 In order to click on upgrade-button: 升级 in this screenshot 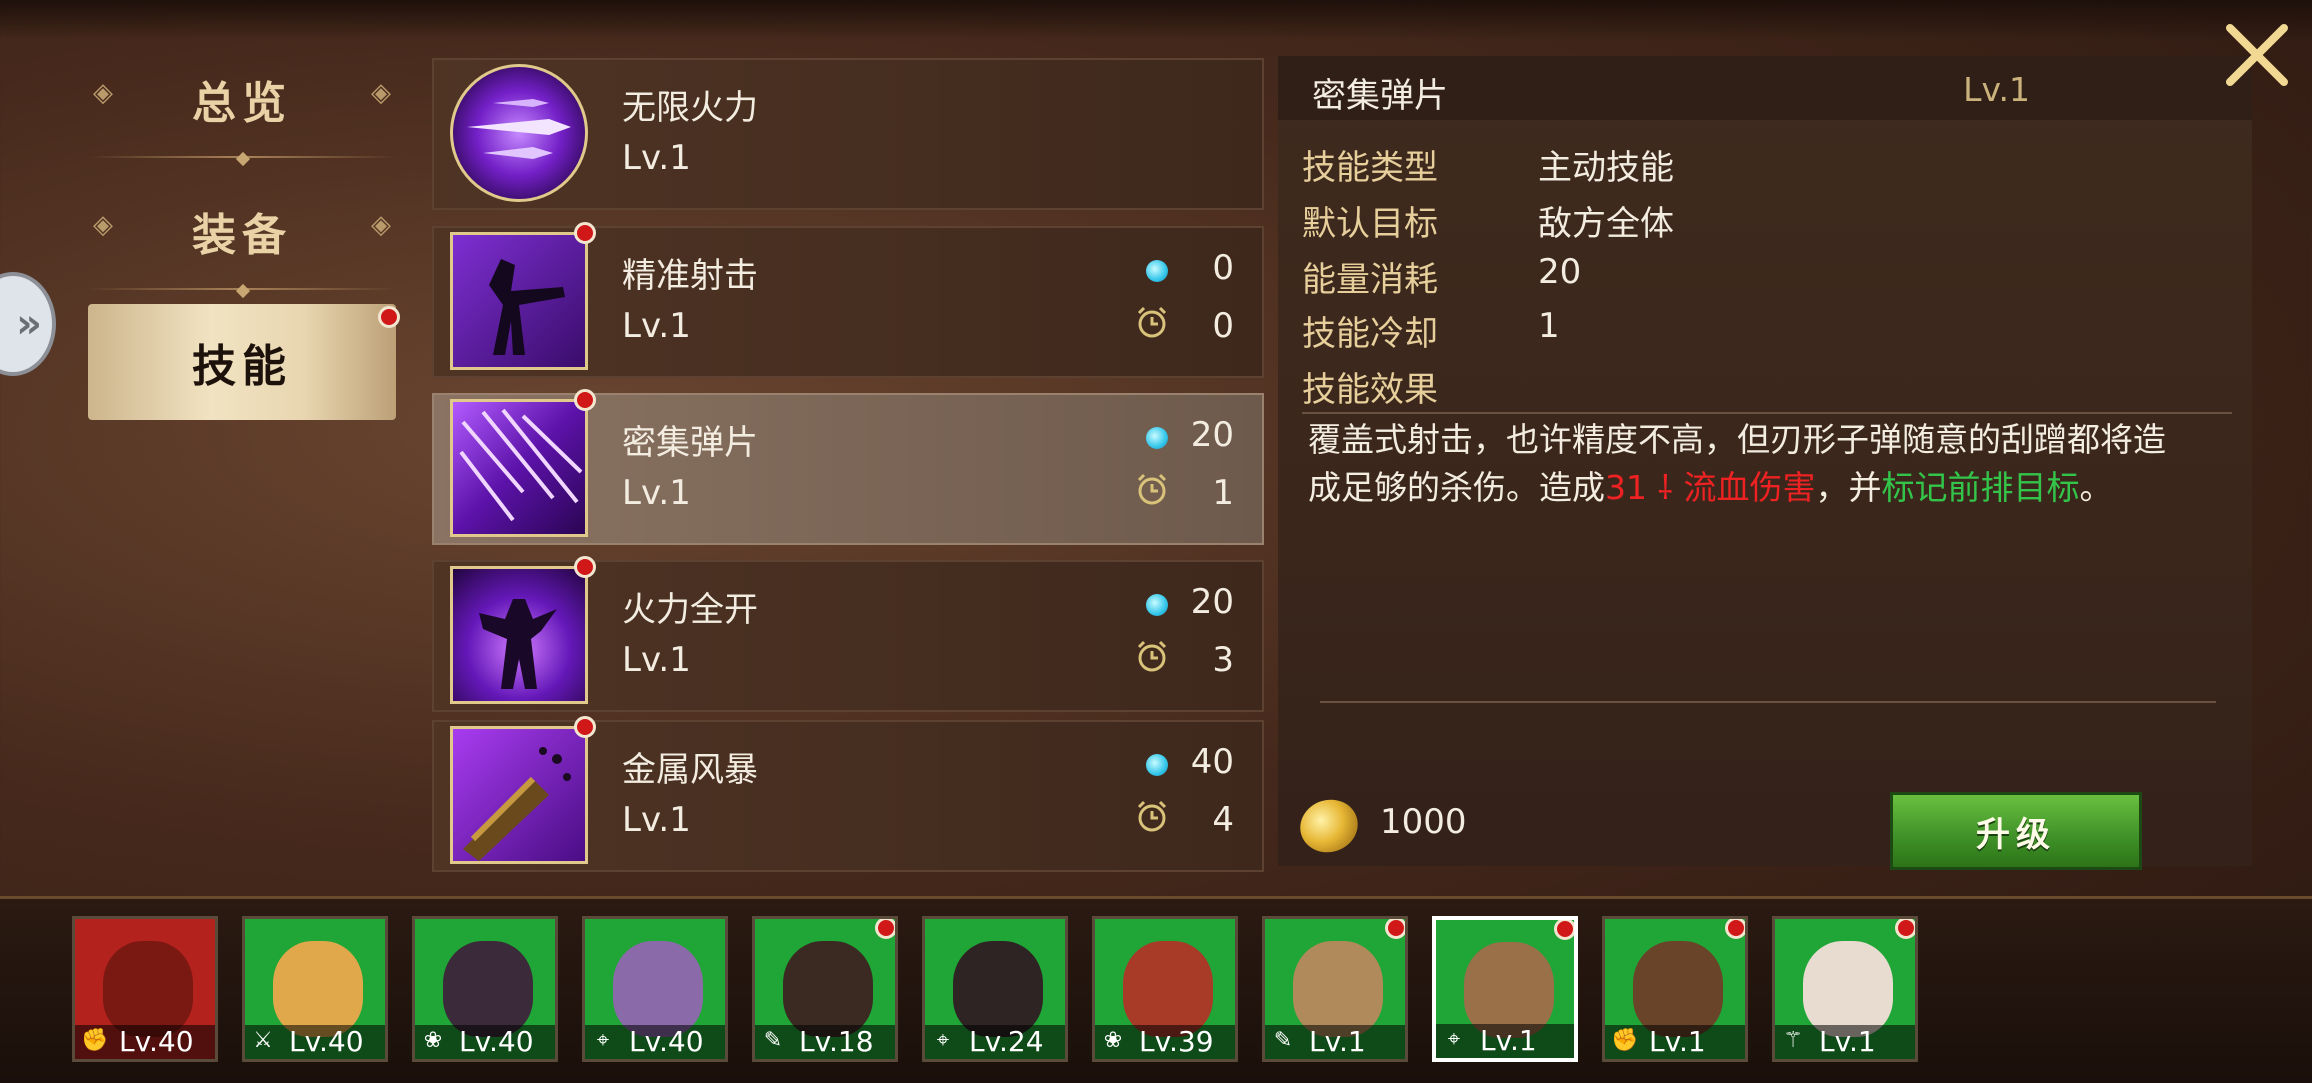, I will do `click(2016, 831)`.